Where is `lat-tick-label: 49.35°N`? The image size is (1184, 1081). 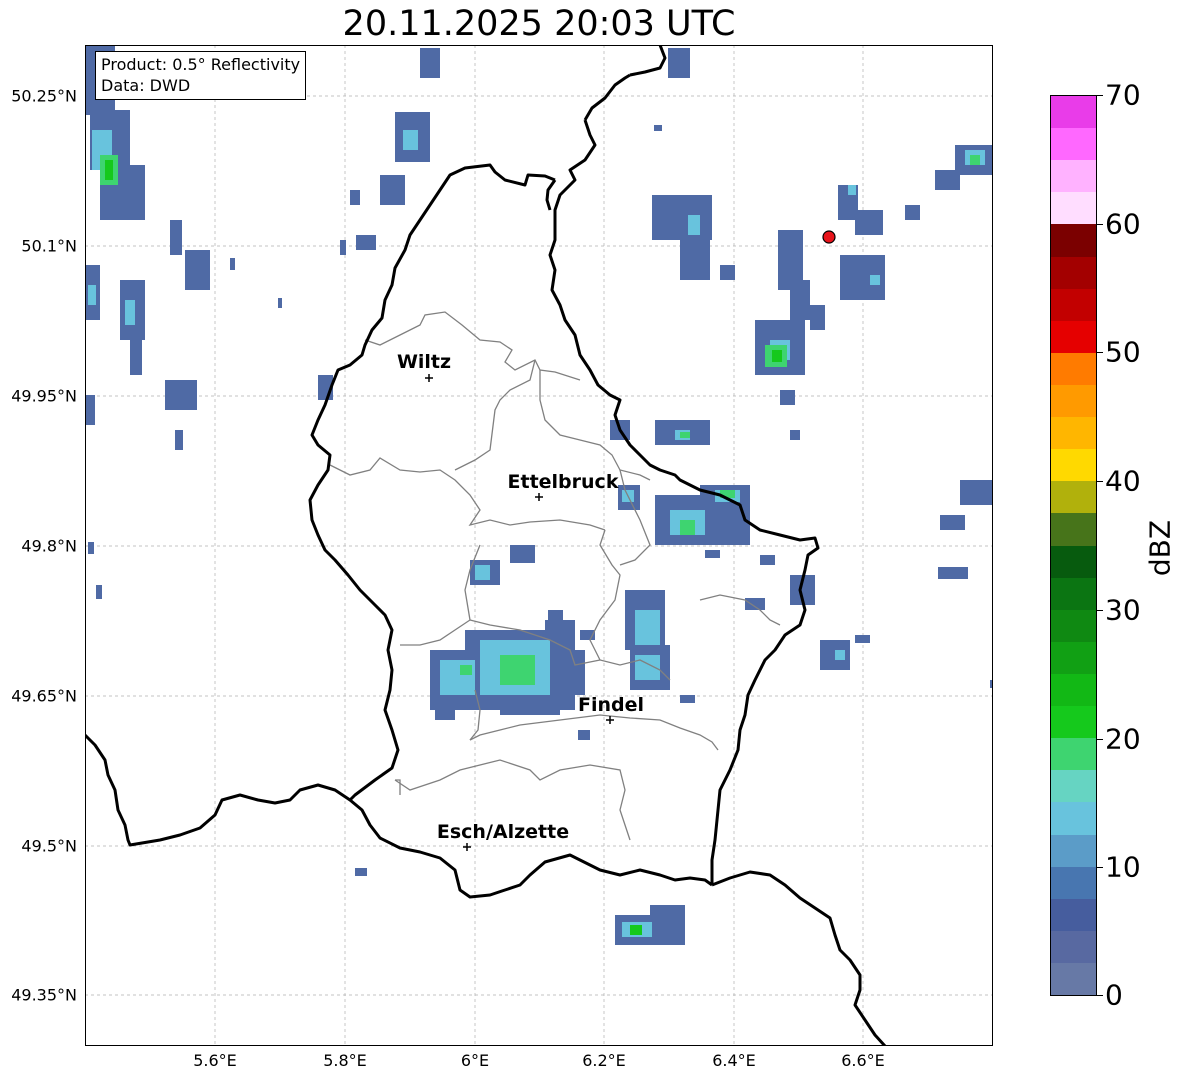
lat-tick-label: 49.35°N is located at coordinates (44, 995).